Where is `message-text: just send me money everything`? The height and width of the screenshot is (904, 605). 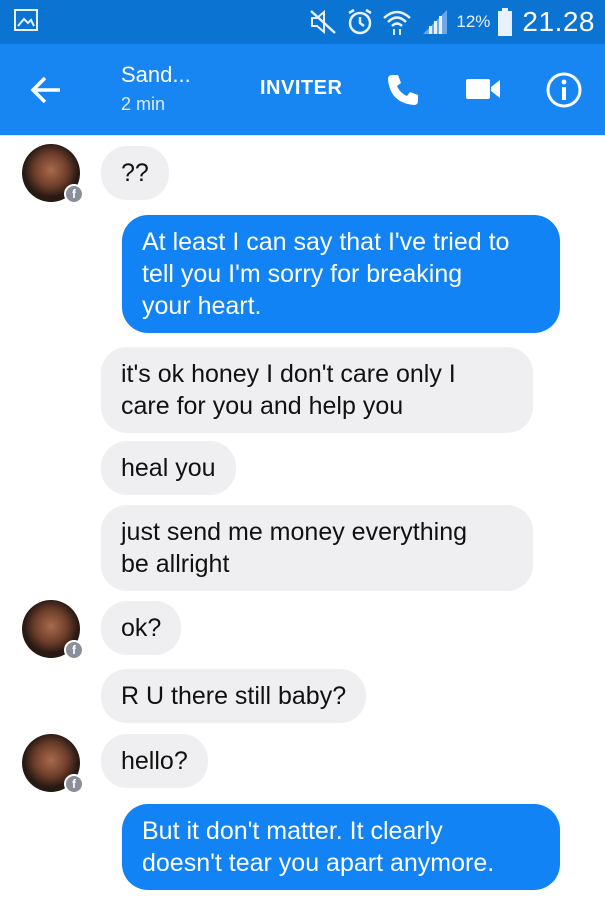 message-text: just send me money everything is located at coordinates (294, 532).